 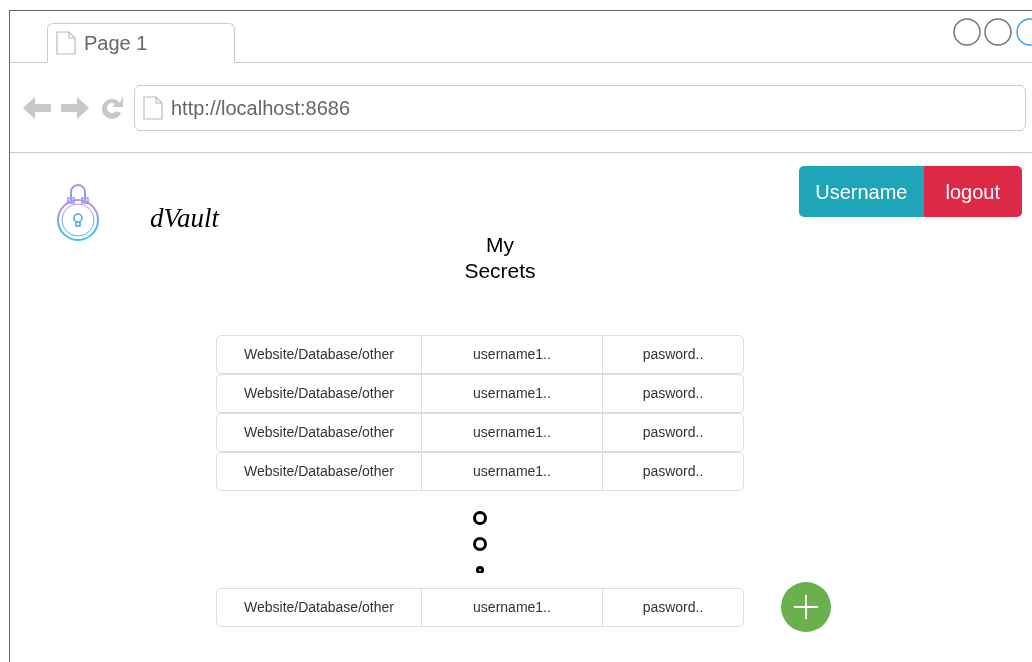 What do you see at coordinates (37, 107) in the screenshot?
I see `back-arrow-icon` at bounding box center [37, 107].